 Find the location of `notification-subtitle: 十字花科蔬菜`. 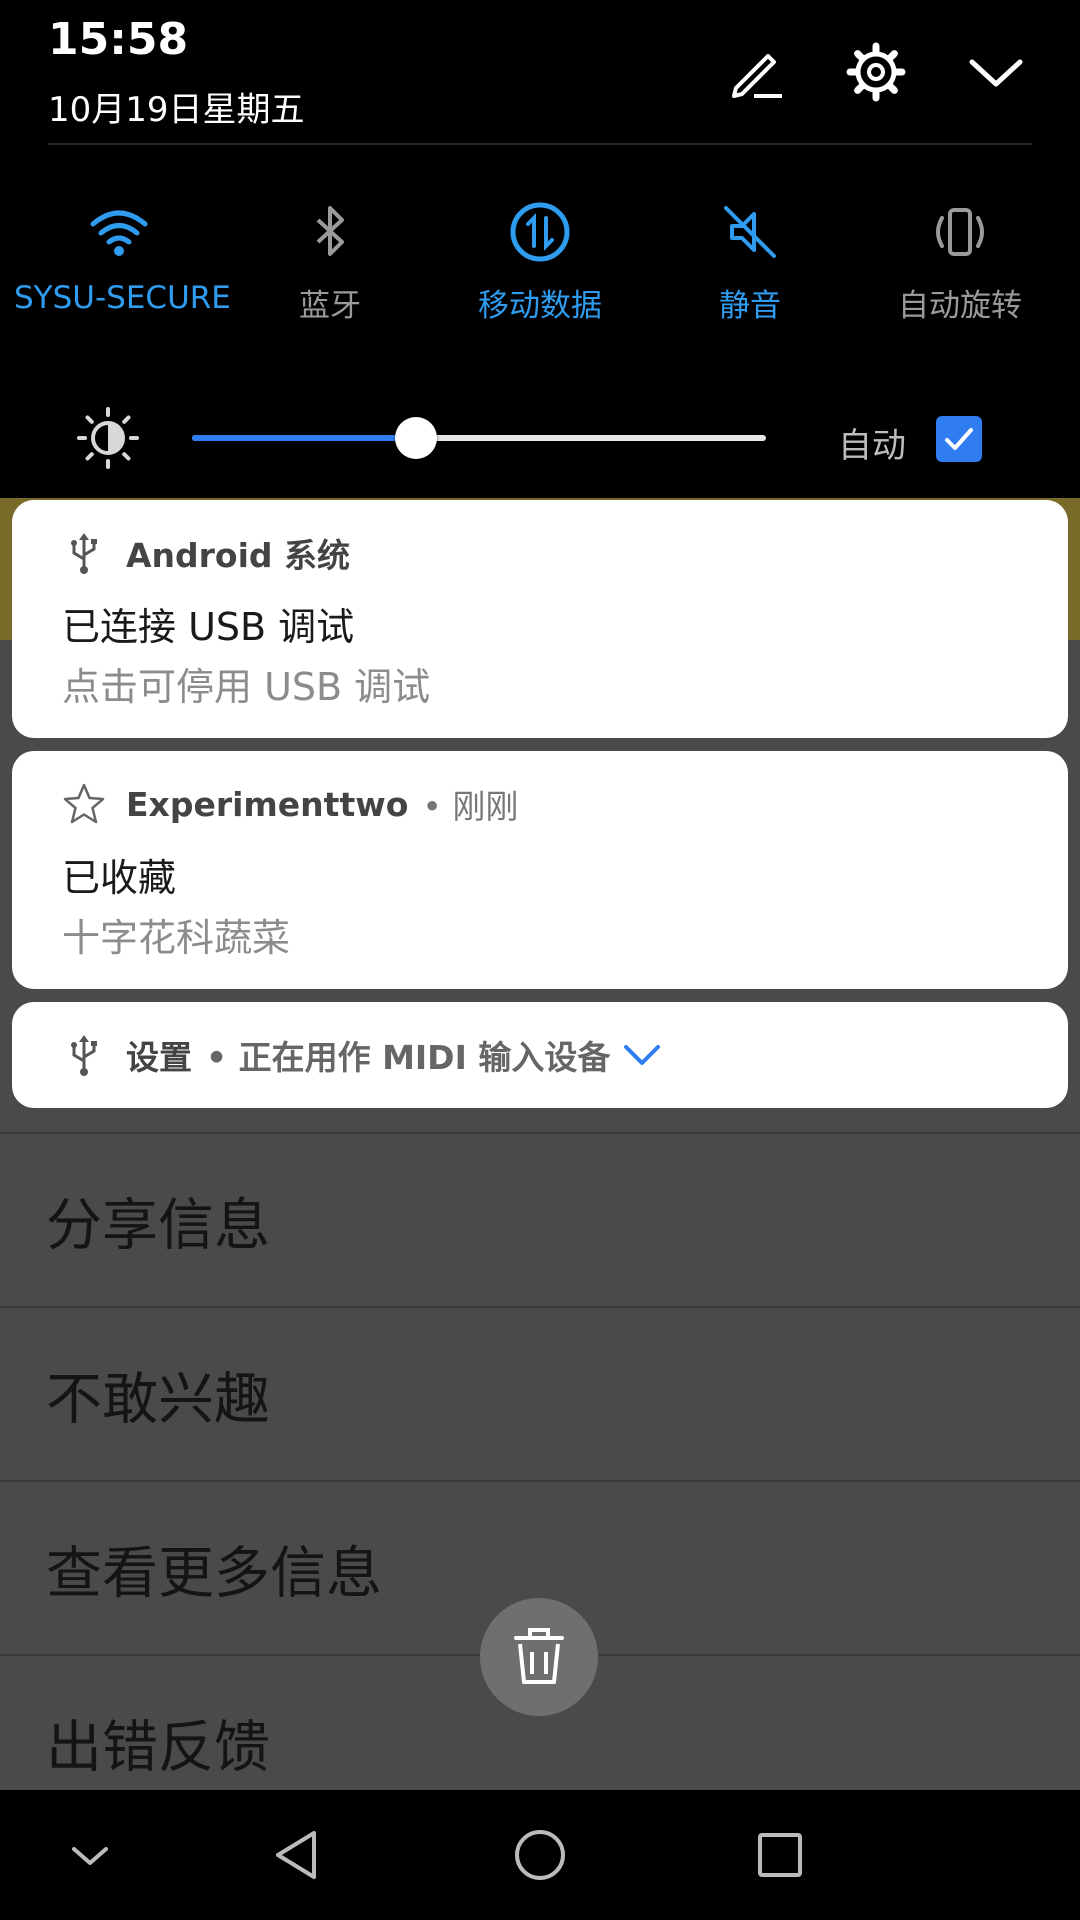

notification-subtitle: 十字花科蔬菜 is located at coordinates (176, 938).